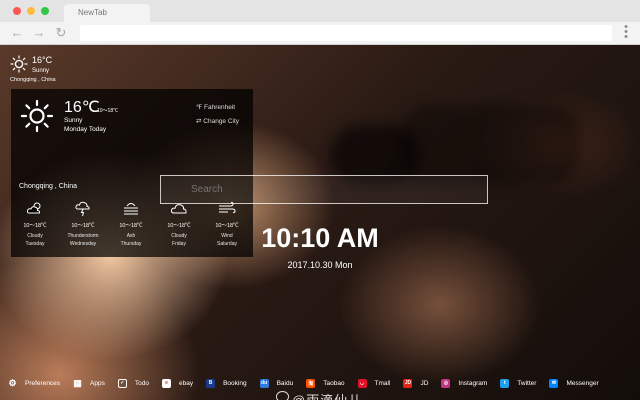  Describe the element at coordinates (179, 244) in the screenshot. I see `forecast-weekday: Friday` at that location.